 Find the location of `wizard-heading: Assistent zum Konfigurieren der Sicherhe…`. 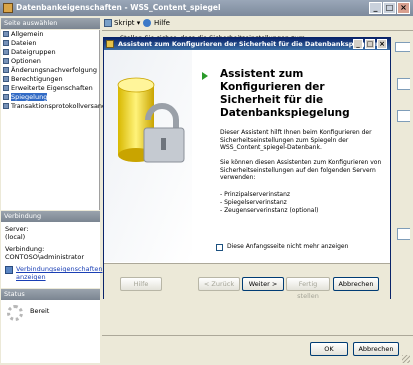

wizard-heading: Assistent zum Konfigurieren der Sicherhe… is located at coordinates (285, 93).